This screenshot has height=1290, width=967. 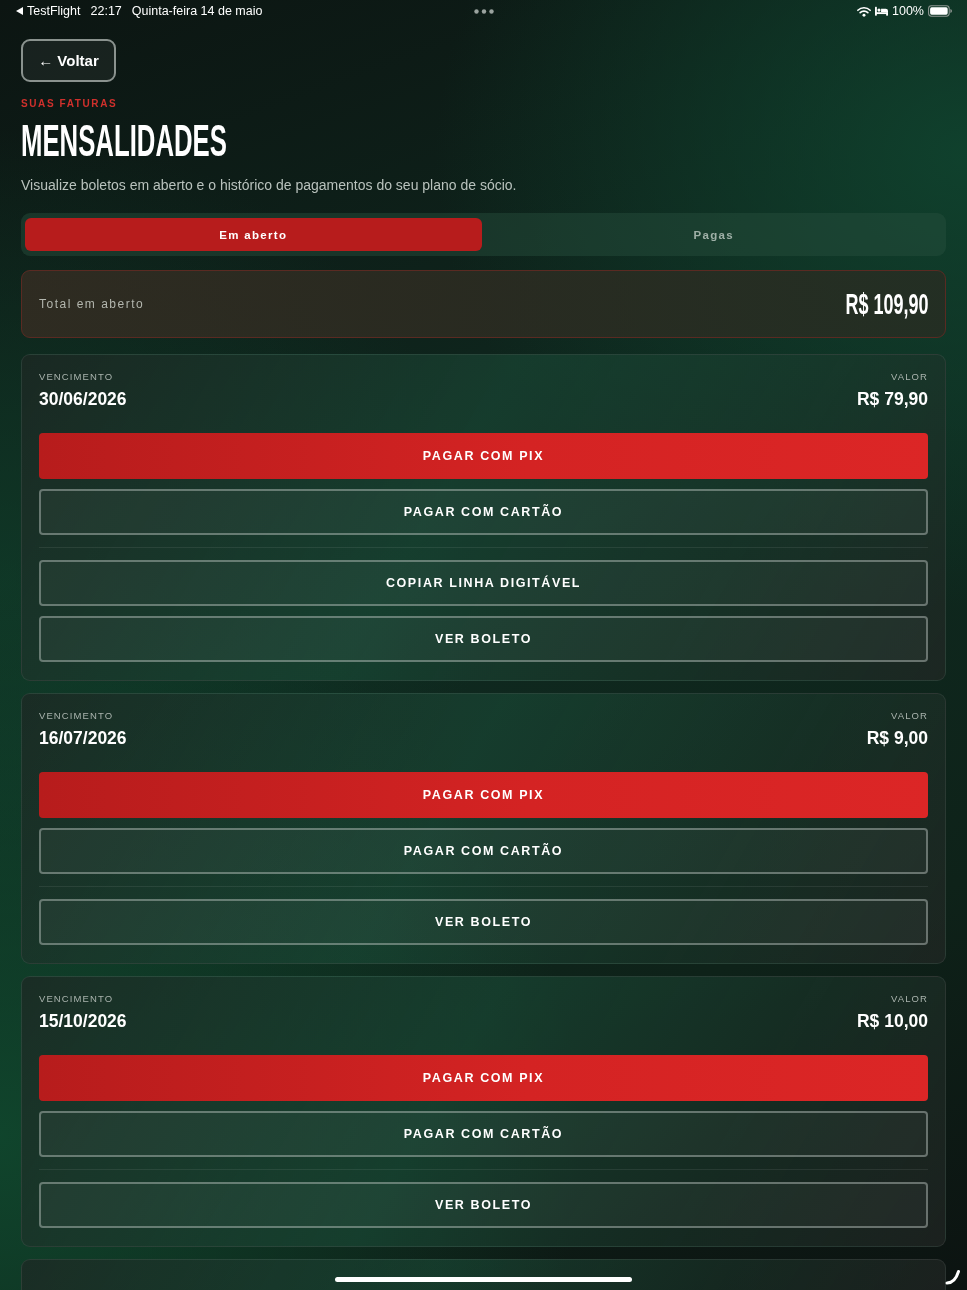 I want to click on page-description: Visualize boletos em aberto e o histórico de pagamentos do seu plano de sócio., so click(x=269, y=185).